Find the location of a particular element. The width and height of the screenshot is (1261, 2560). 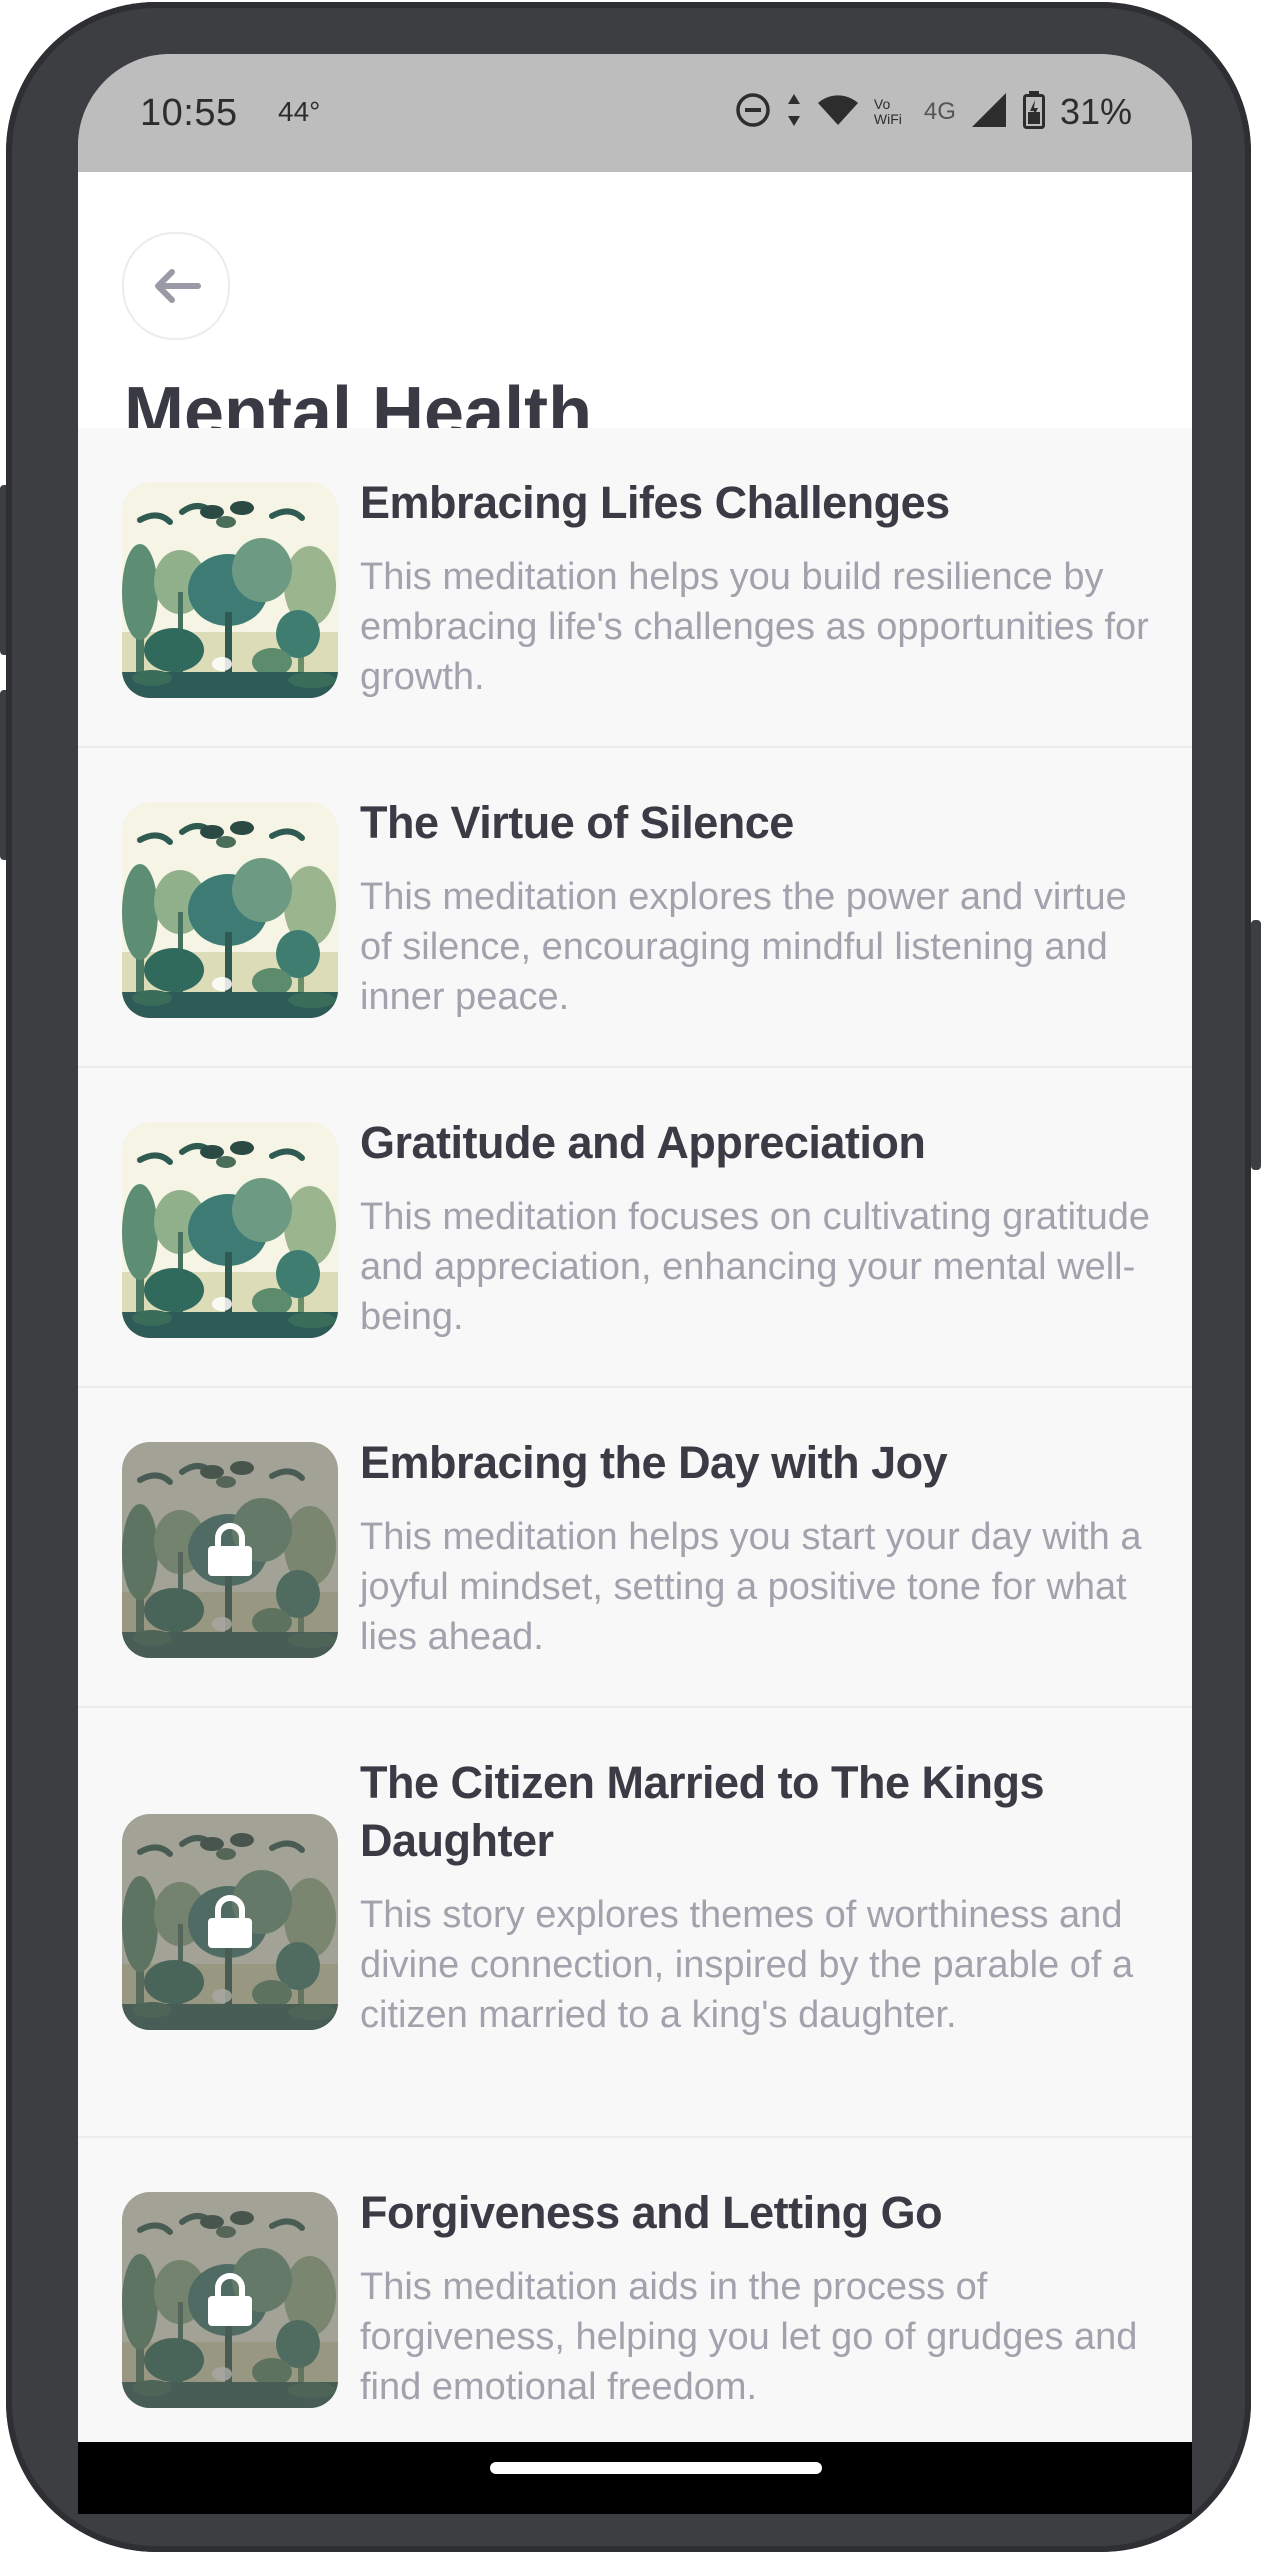

battery-percent: 31% is located at coordinates (1095, 111).